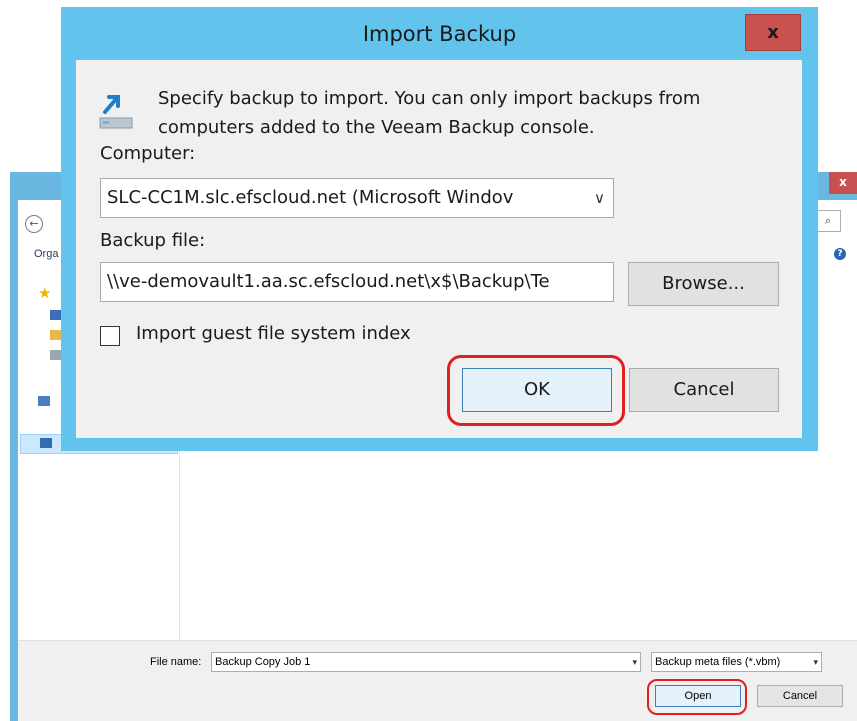 Image resolution: width=857 pixels, height=721 pixels. Describe the element at coordinates (34, 224) in the screenshot. I see `back-arrow-icon: ←` at that location.